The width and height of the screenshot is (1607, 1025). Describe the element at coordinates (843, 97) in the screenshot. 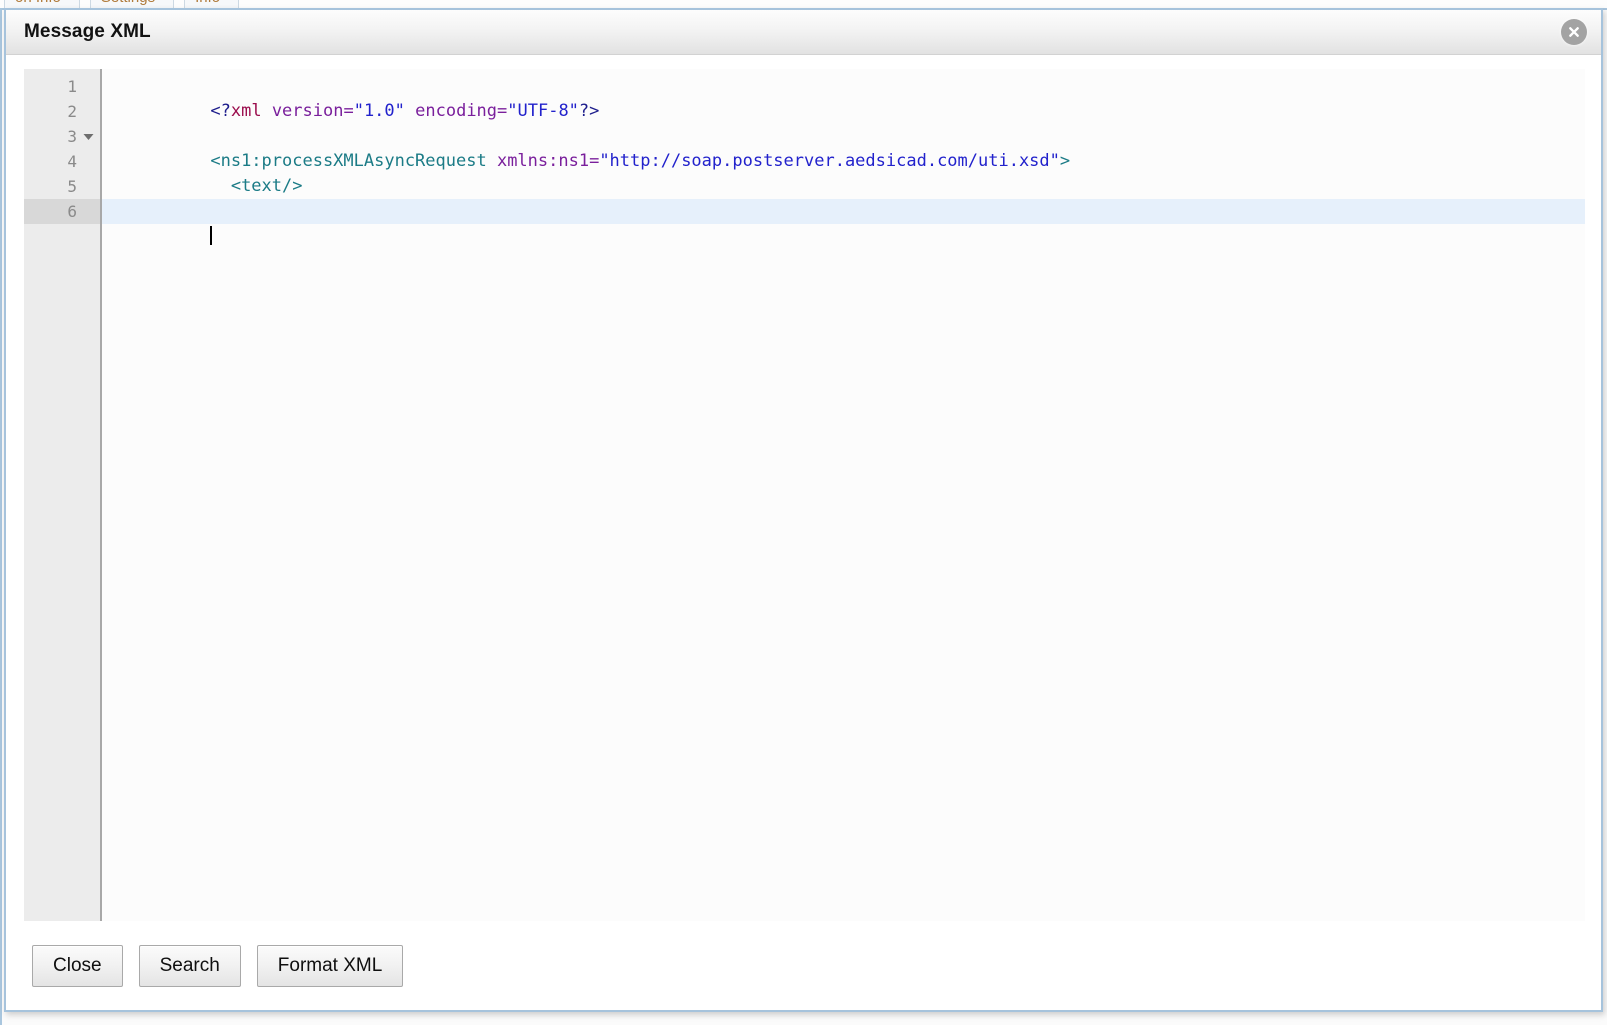

I see `code-line: <?xml version="1.0" encoding="UTF-8"?>` at that location.